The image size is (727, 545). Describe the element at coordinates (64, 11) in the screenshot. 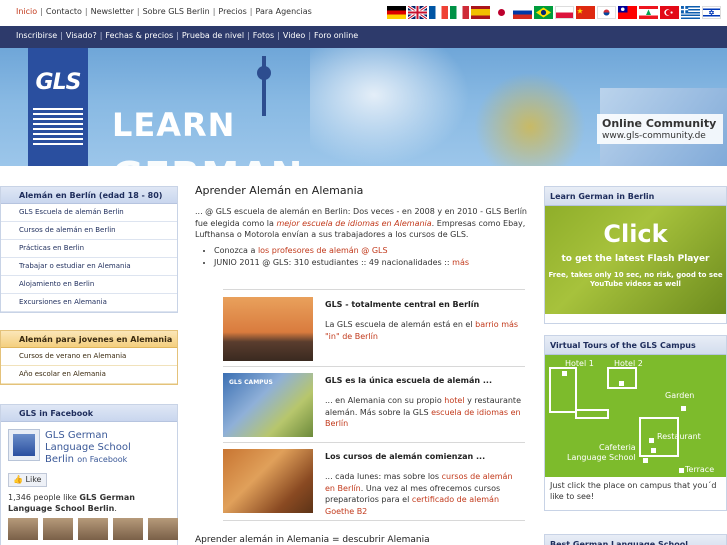

I see `nav-contacto: Contacto` at that location.